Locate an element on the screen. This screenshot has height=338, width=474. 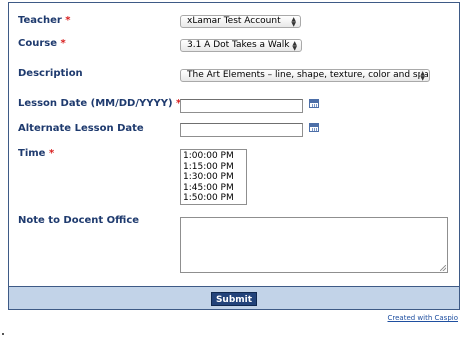
teacher-select-value: xLamar Test Account is located at coordinates (234, 21).